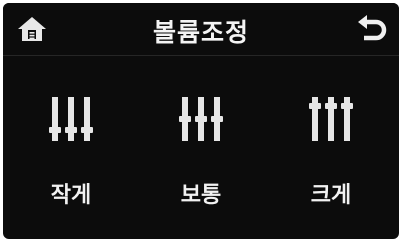 This screenshot has height=244, width=403. I want to click on volume-medium-icon, so click(201, 119).